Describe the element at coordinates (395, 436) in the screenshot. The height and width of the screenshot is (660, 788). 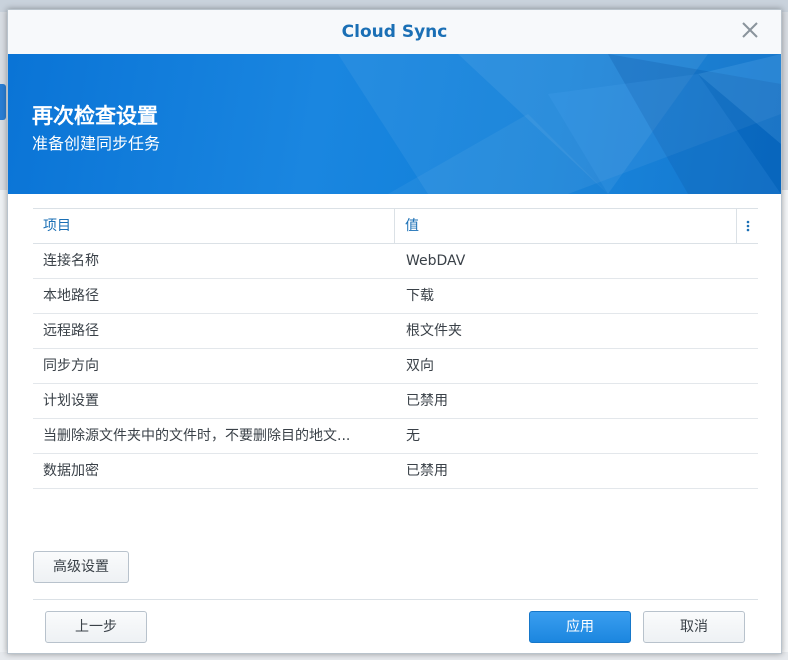
I see `table-row: 当删除源文件夹中的文件时，不要删除目的地文... 无` at that location.